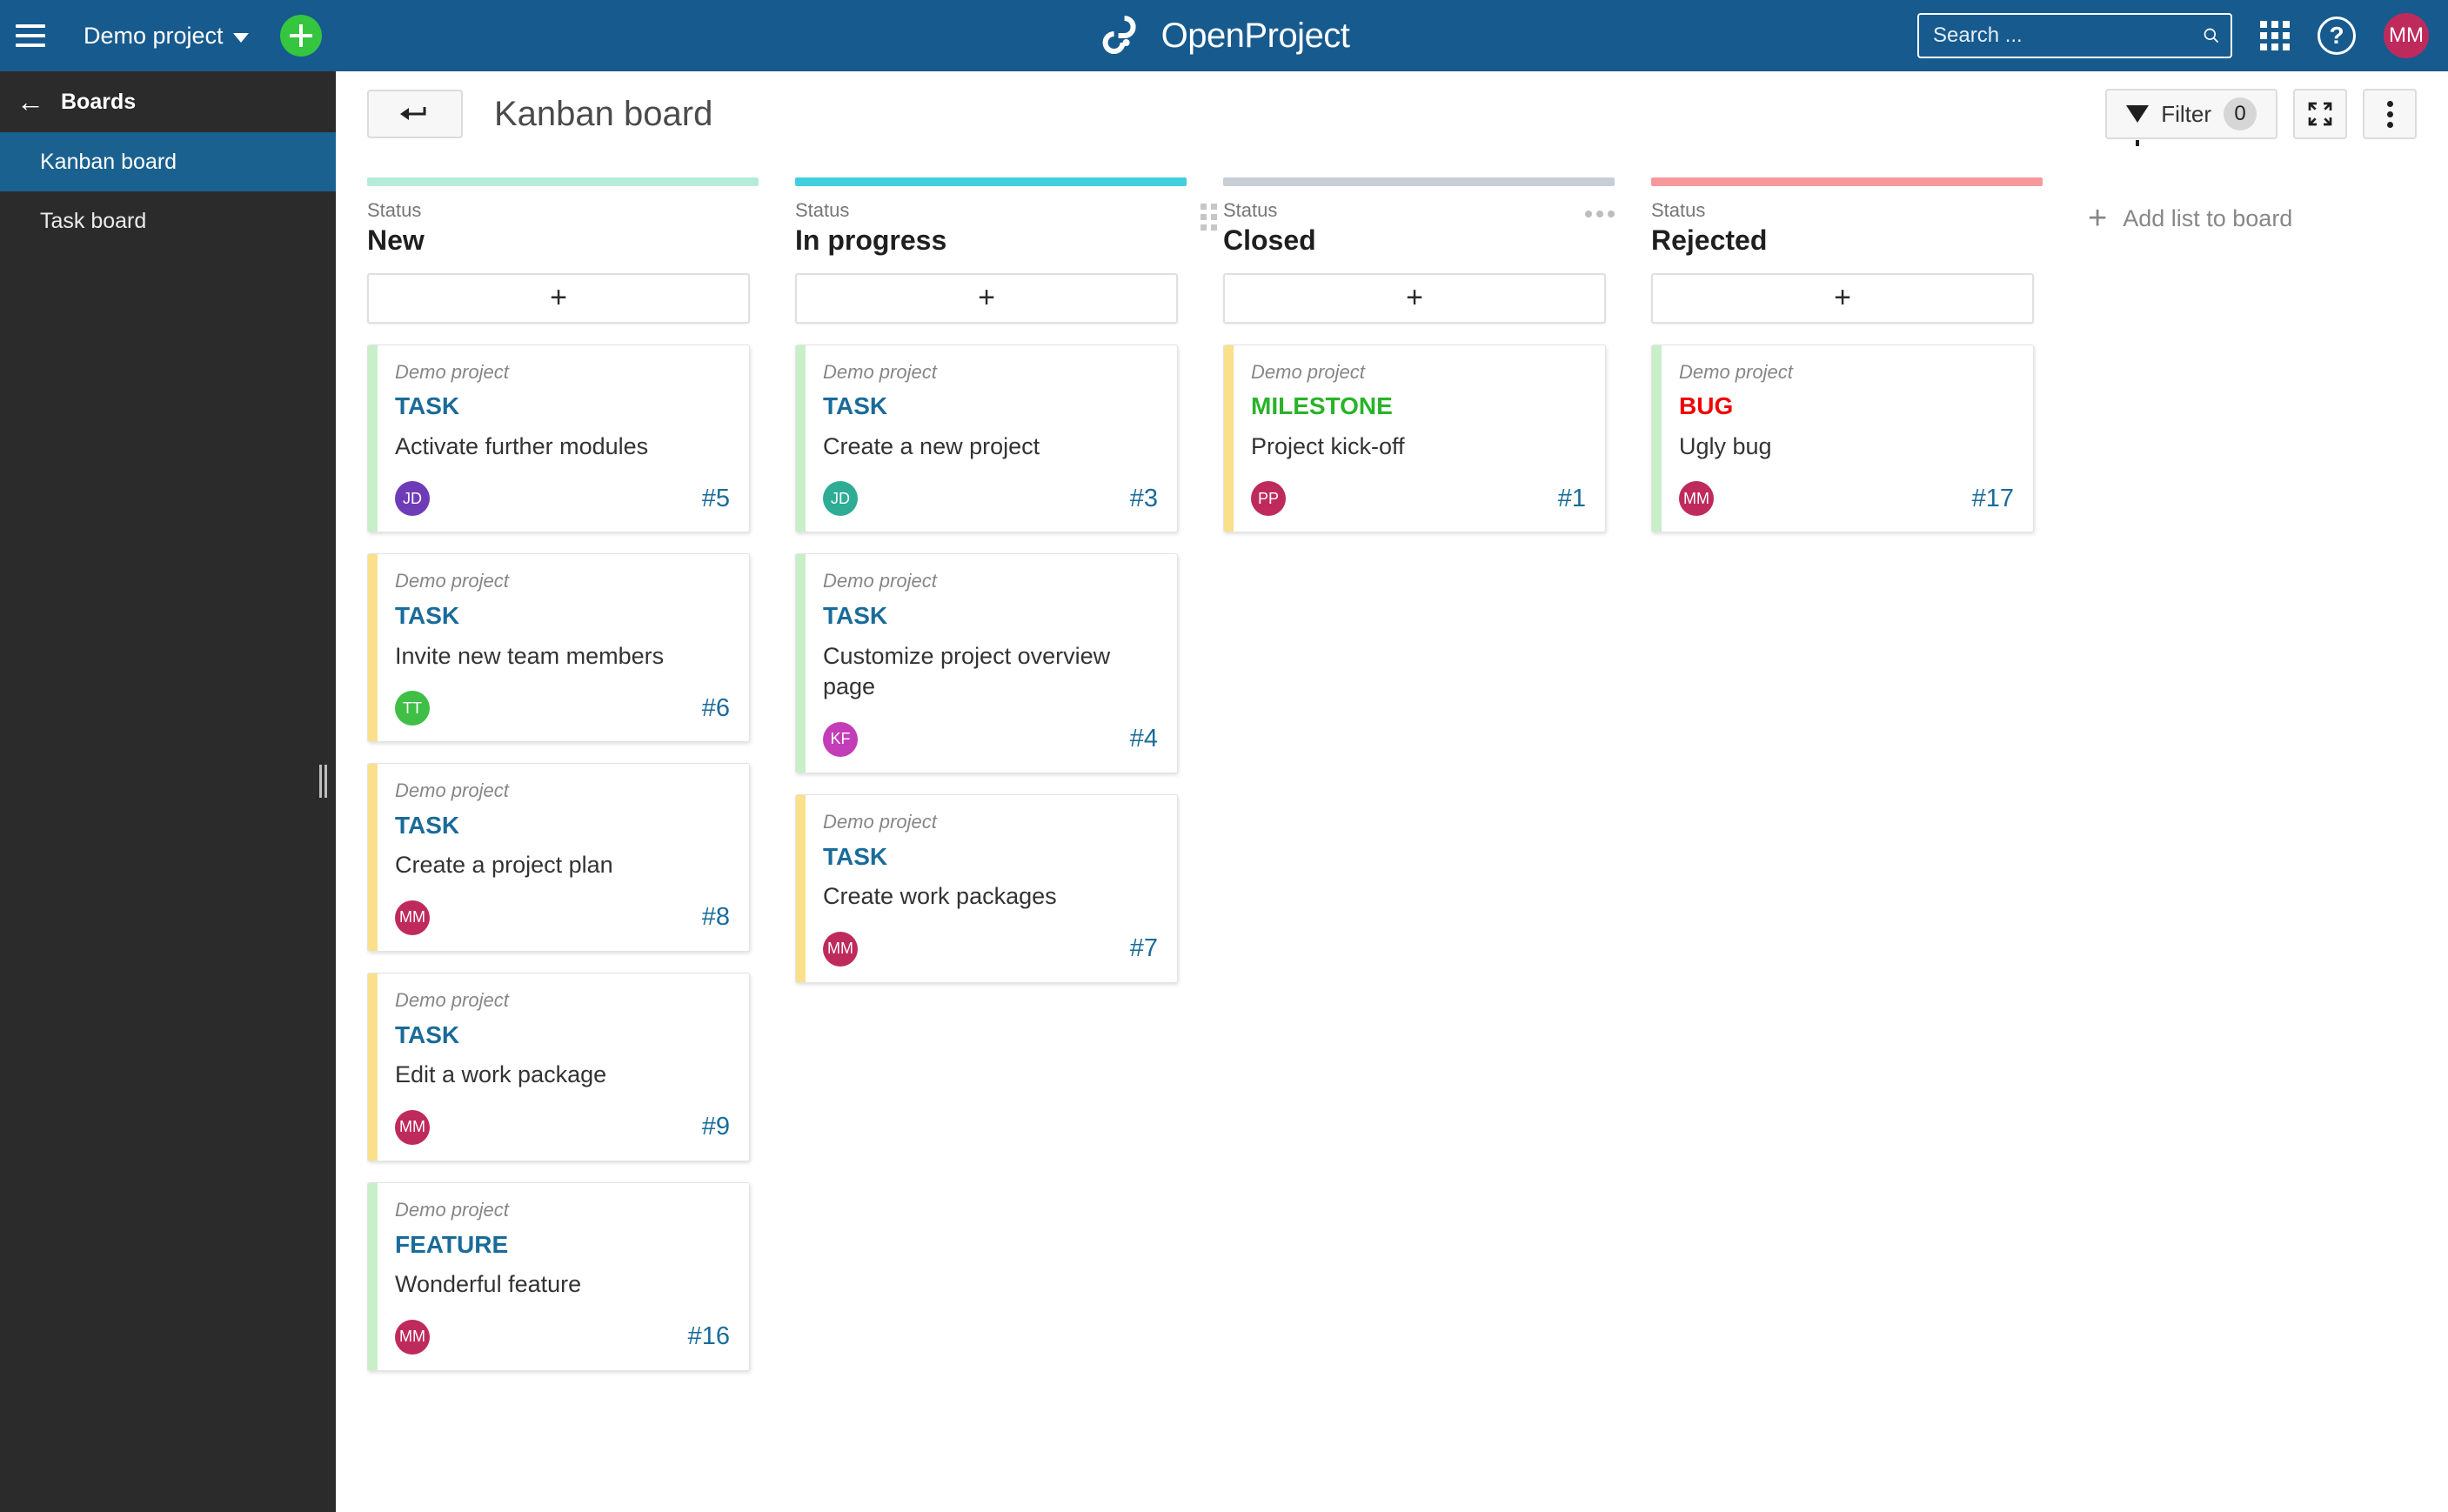  What do you see at coordinates (840, 739) in the screenshot?
I see `avatar: KF` at bounding box center [840, 739].